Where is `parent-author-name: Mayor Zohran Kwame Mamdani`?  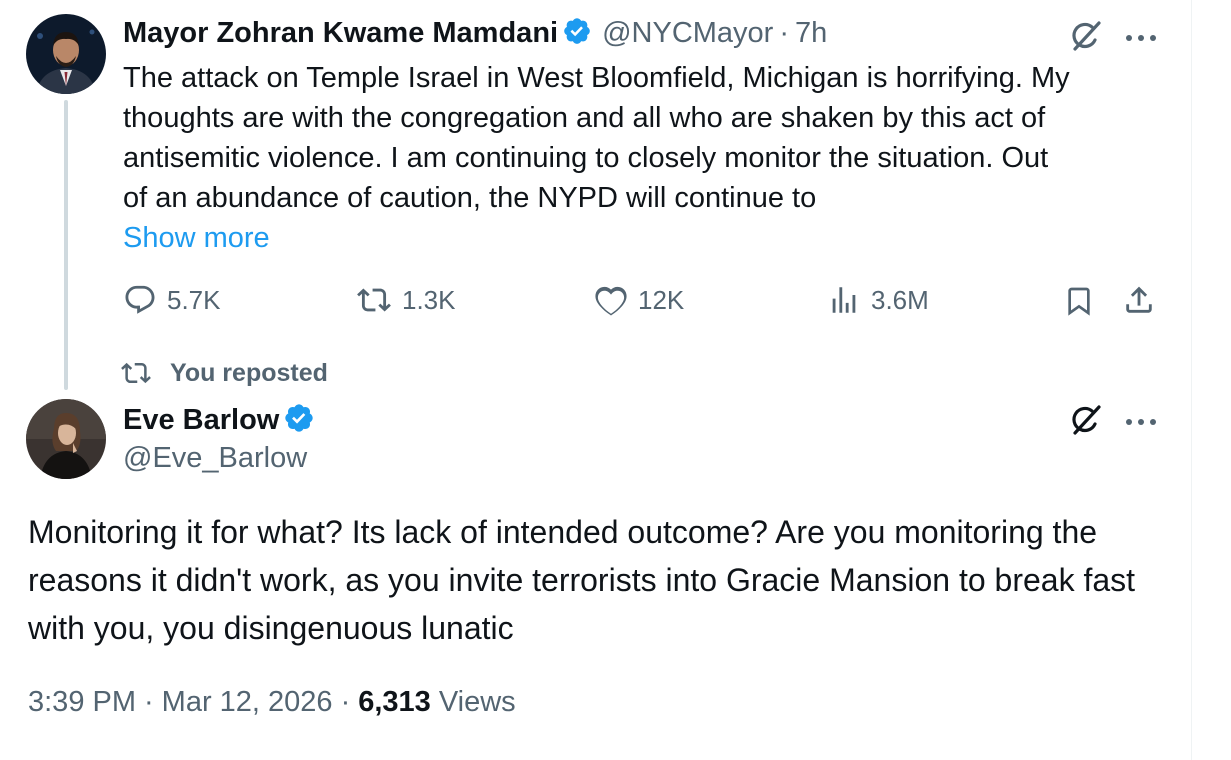 parent-author-name: Mayor Zohran Kwame Mamdani is located at coordinates (340, 33).